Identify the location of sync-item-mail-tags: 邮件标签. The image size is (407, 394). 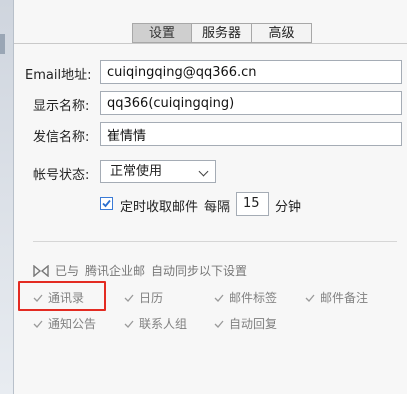
(245, 297).